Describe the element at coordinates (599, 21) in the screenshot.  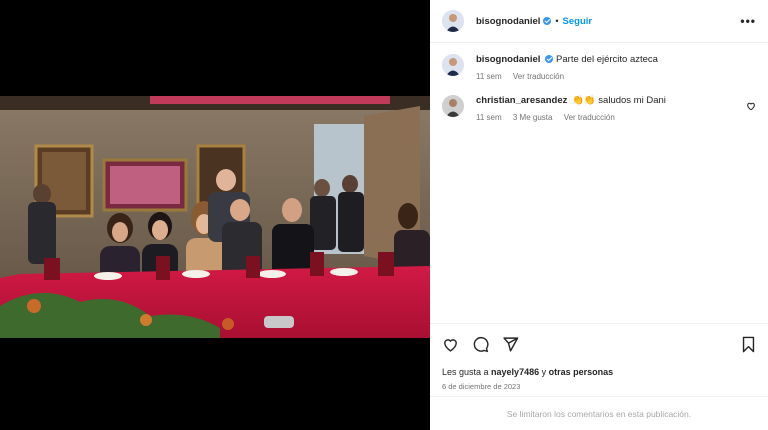
I see `post-header: bisognodaniel • Seguir •••` at that location.